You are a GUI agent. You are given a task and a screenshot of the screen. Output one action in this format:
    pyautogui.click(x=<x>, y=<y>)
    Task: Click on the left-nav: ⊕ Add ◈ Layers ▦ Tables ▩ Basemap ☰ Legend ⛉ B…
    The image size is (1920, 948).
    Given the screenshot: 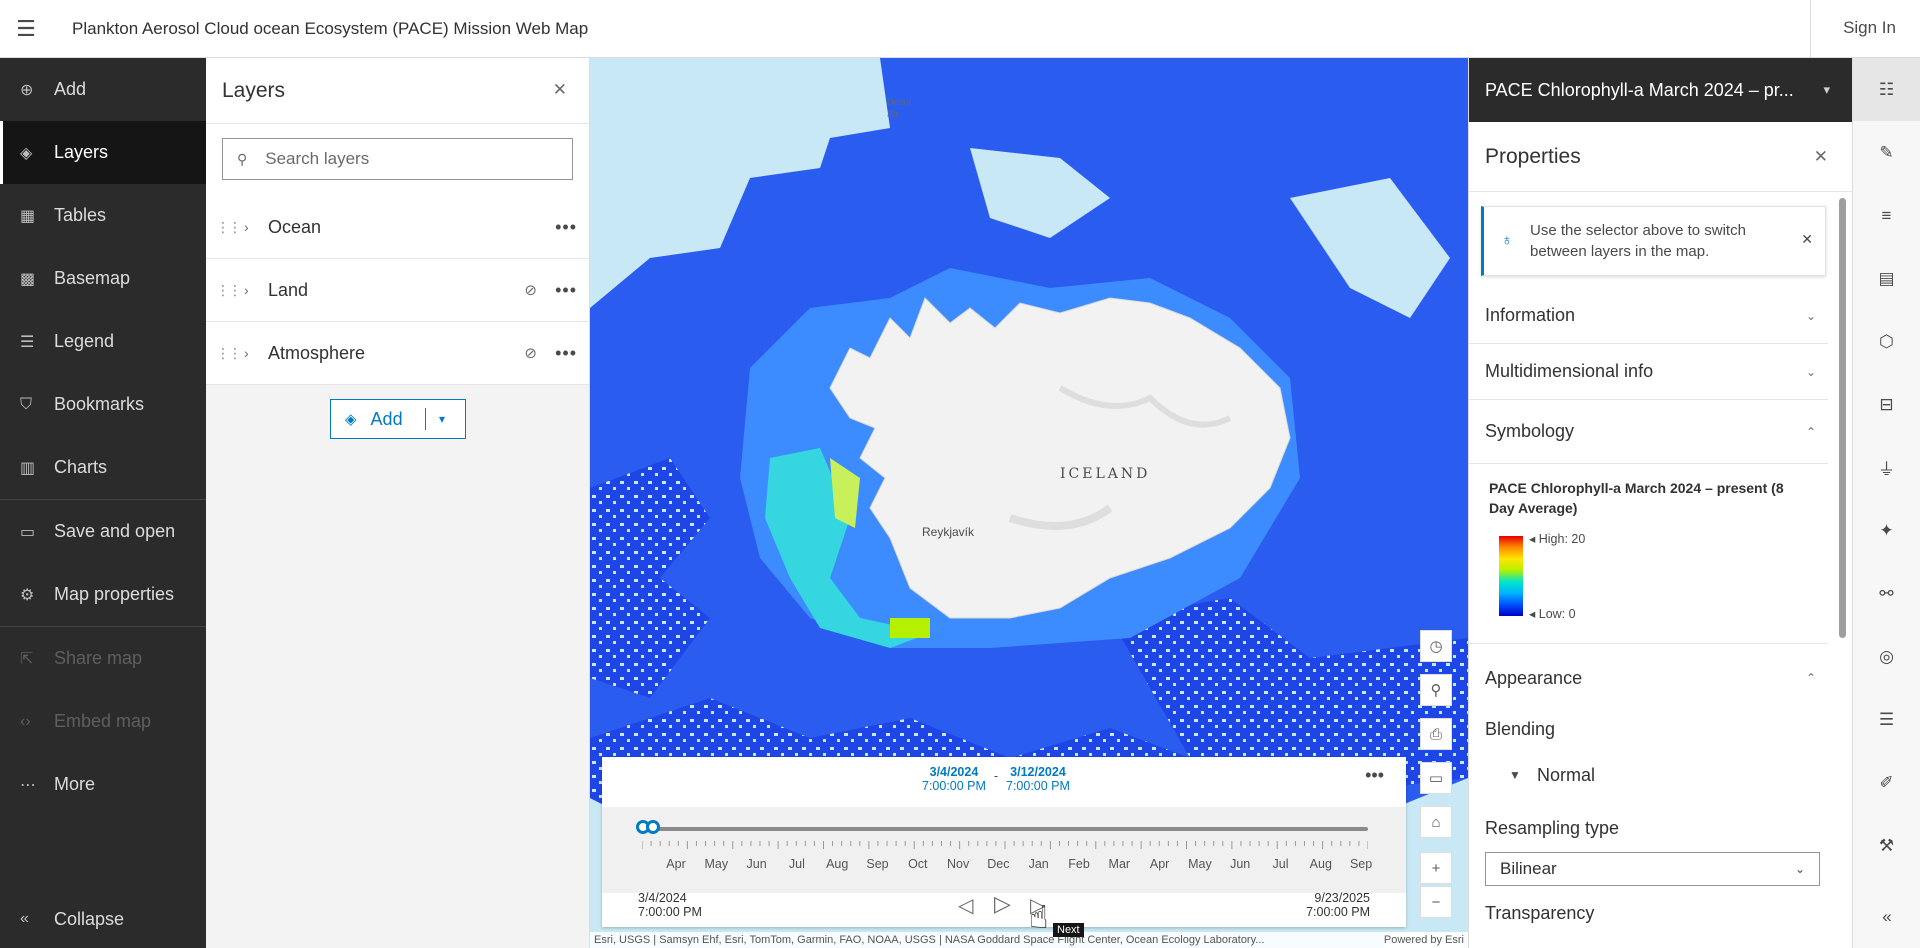 What is the action you would take?
    pyautogui.click(x=103, y=503)
    